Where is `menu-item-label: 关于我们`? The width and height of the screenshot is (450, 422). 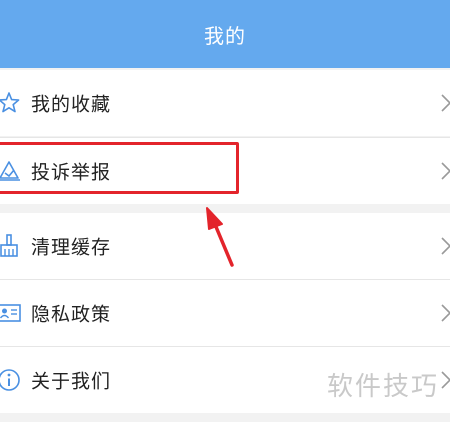 menu-item-label: 关于我们 is located at coordinates (71, 381).